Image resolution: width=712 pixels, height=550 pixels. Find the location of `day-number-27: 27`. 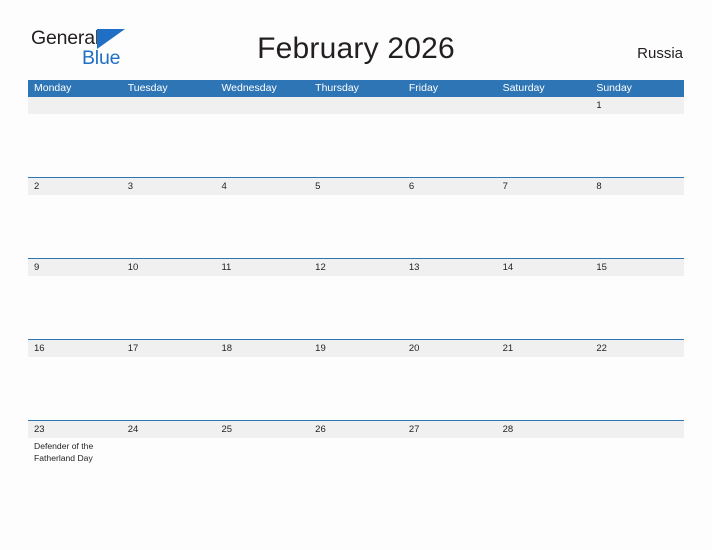

day-number-27: 27 is located at coordinates (450, 429).